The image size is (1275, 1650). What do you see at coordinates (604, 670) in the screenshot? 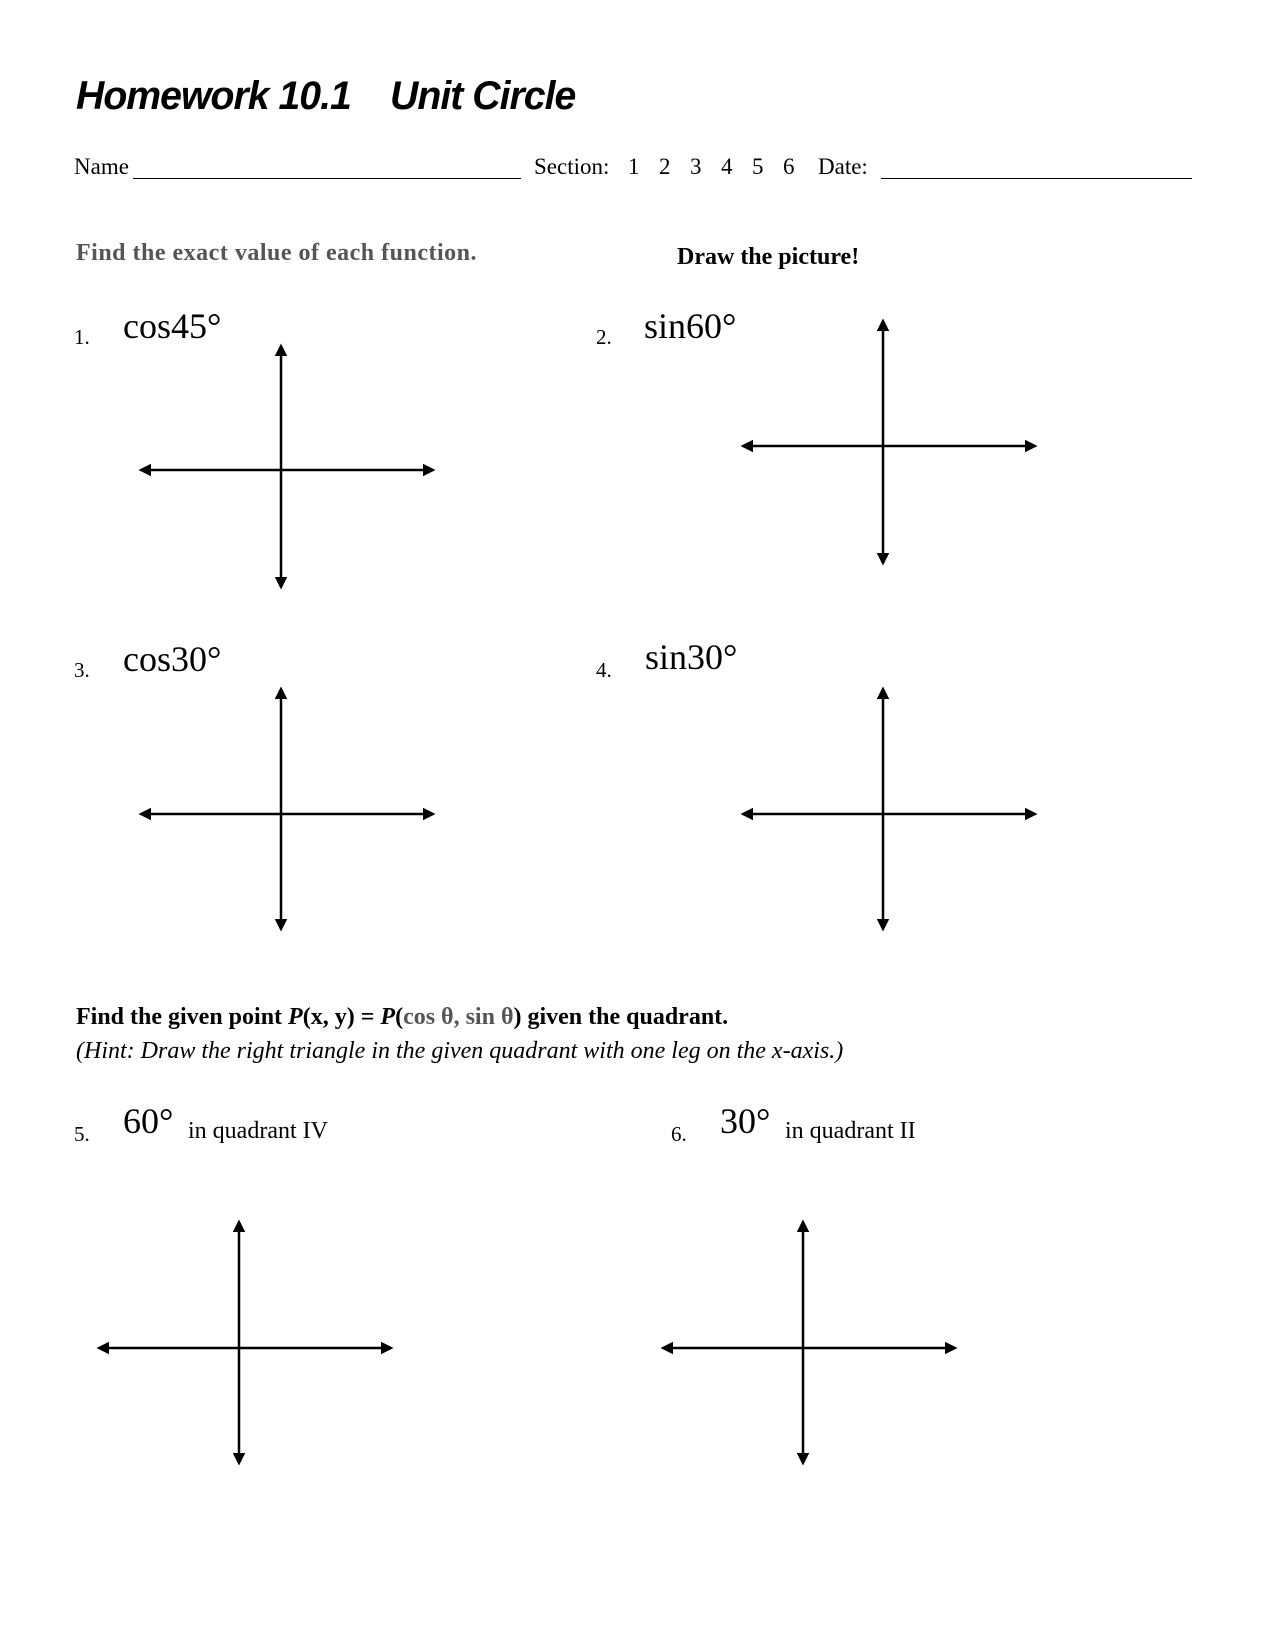
I see `problem-4-number: 4.` at bounding box center [604, 670].